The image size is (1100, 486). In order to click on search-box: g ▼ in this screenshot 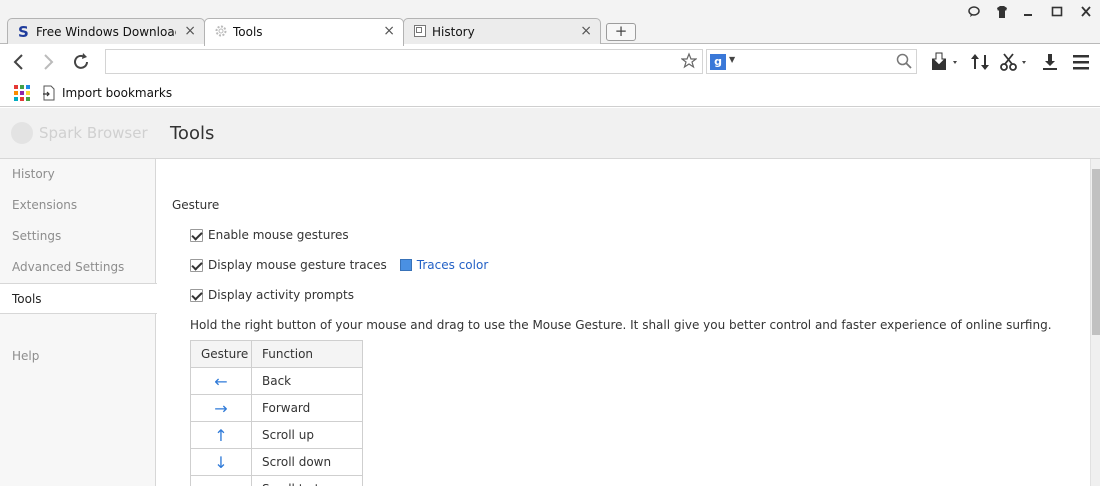, I will do `click(811, 61)`.